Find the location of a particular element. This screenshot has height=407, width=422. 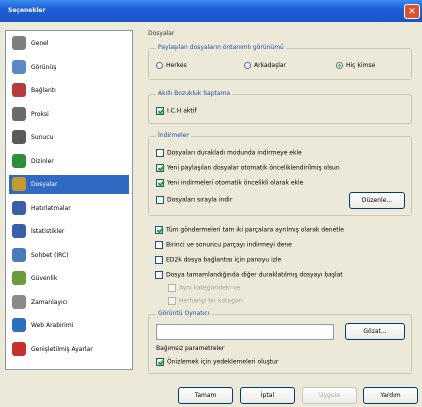

sidebar-item-label: Zamanlayıcı is located at coordinates (49, 302).